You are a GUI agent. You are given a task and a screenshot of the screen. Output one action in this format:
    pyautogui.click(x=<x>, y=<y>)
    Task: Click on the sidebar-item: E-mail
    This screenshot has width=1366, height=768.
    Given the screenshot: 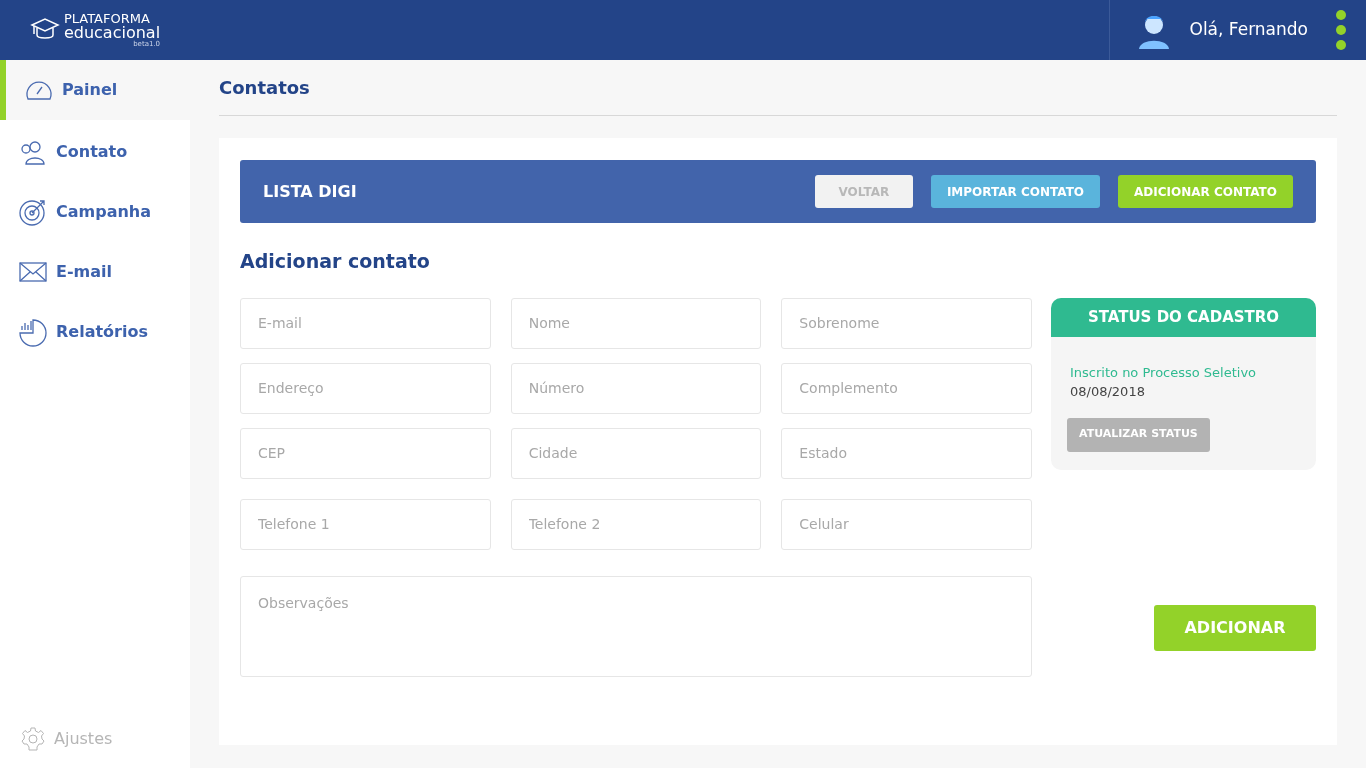 What is the action you would take?
    pyautogui.click(x=95, y=272)
    